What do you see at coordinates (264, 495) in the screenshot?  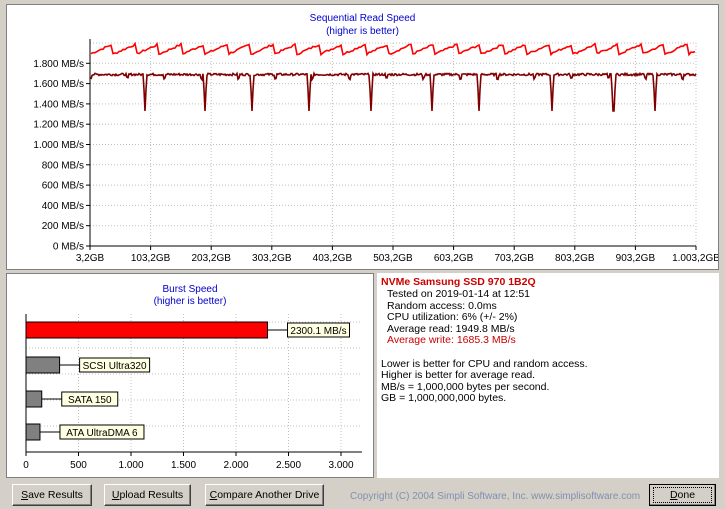 I see `compare-another-drive-button: Compare Another Drive` at bounding box center [264, 495].